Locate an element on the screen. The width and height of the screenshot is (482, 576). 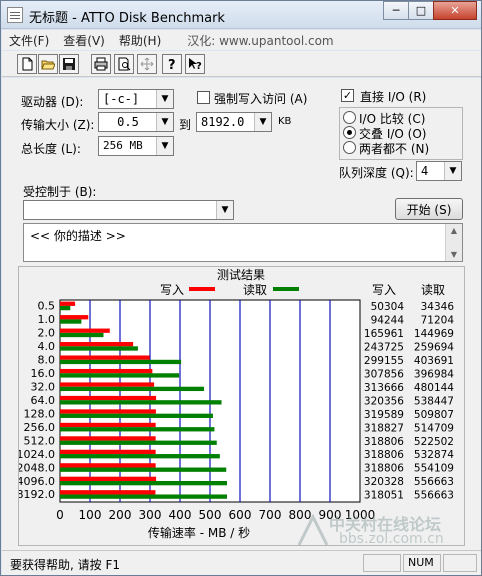
neither-io-radio is located at coordinates (349, 147).